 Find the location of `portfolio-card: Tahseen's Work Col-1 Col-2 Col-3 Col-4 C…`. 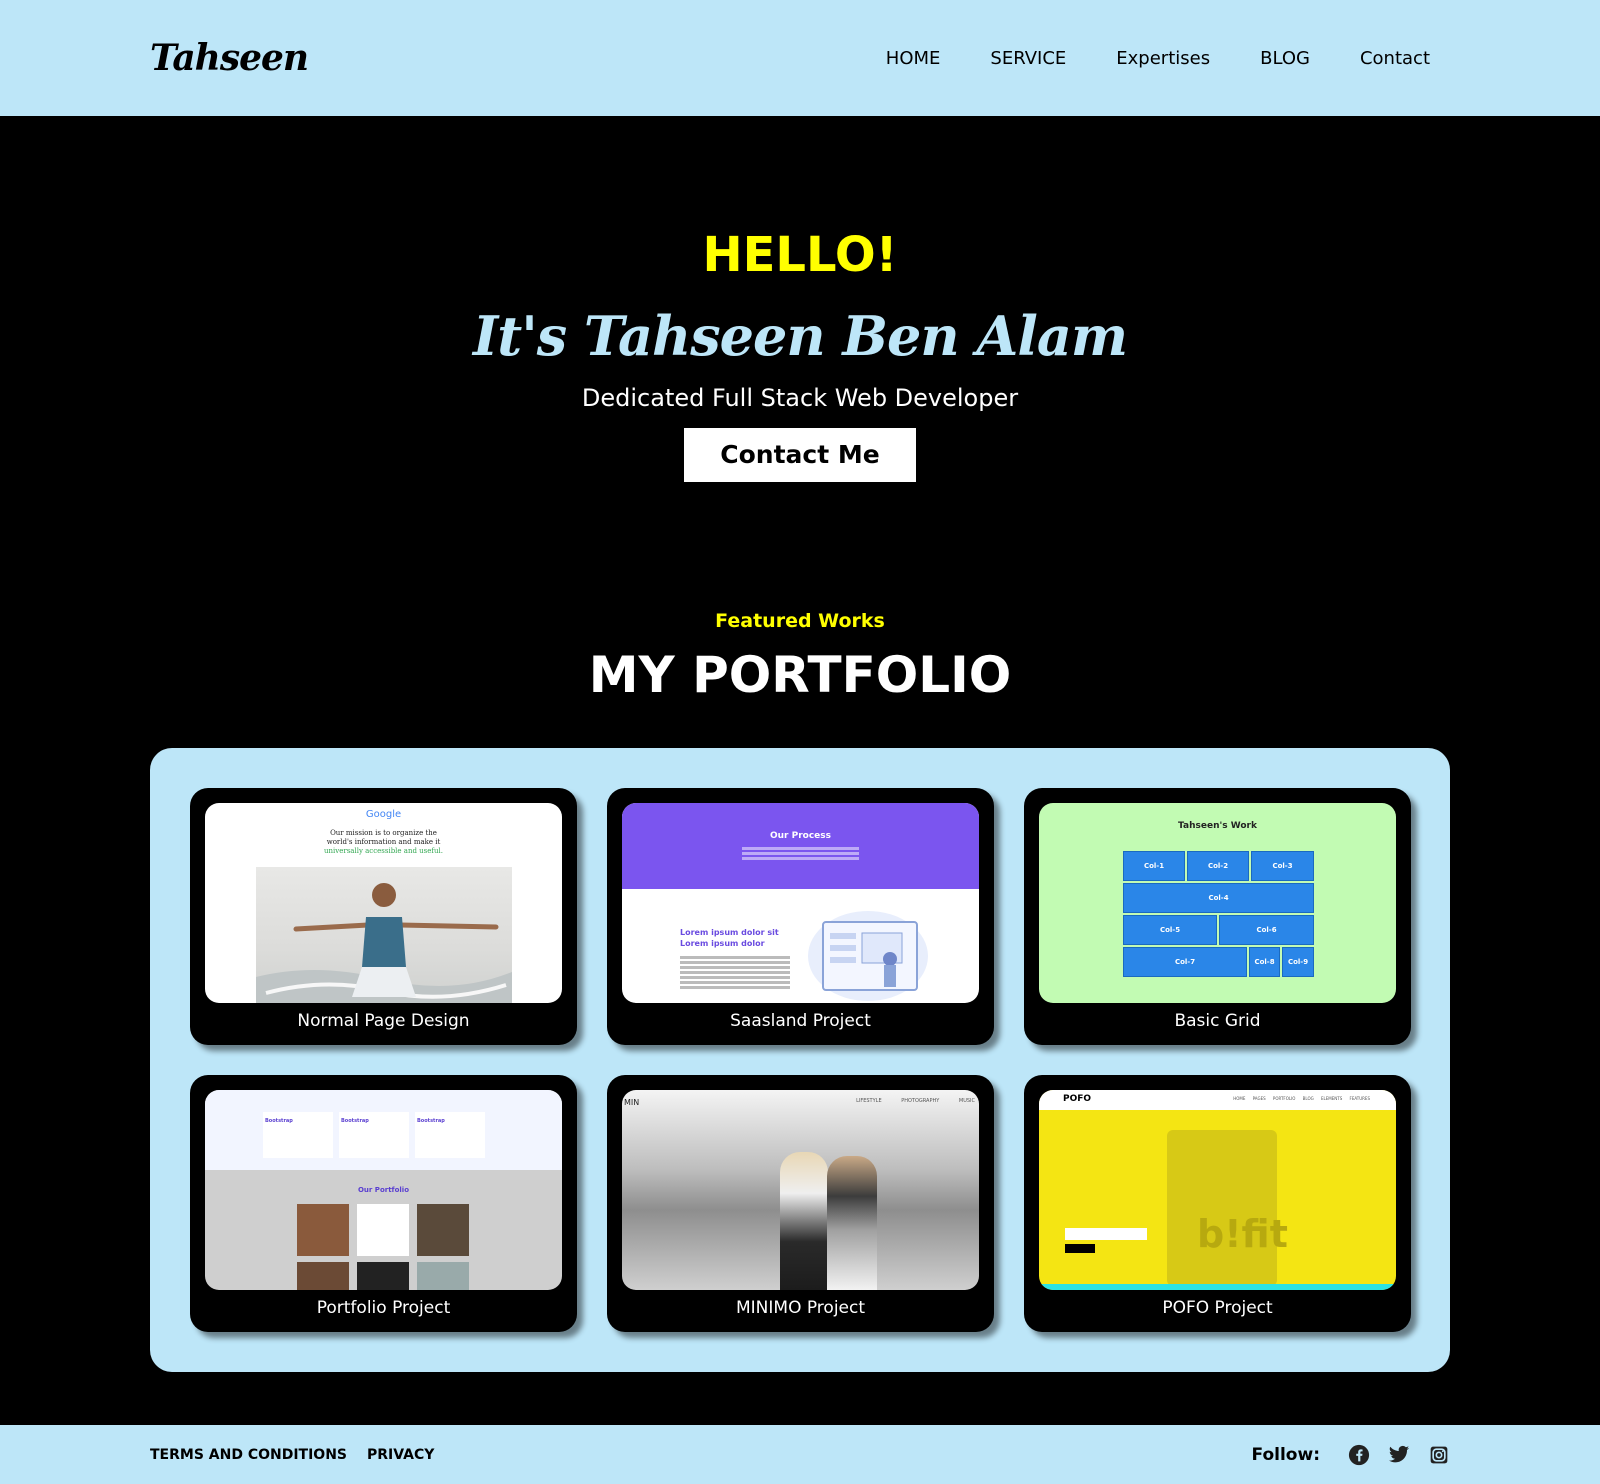

portfolio-card: Tahseen's Work Col-1 Col-2 Col-3 Col-4 C… is located at coordinates (1217, 916).